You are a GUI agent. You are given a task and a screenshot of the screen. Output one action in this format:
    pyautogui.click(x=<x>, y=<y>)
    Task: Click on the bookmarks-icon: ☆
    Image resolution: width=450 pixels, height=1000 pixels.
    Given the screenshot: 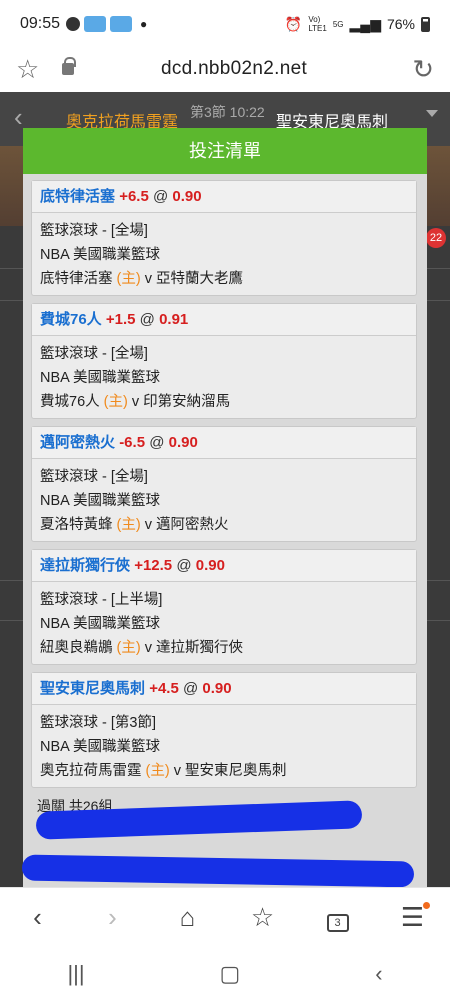 What is the action you would take?
    pyautogui.click(x=263, y=917)
    